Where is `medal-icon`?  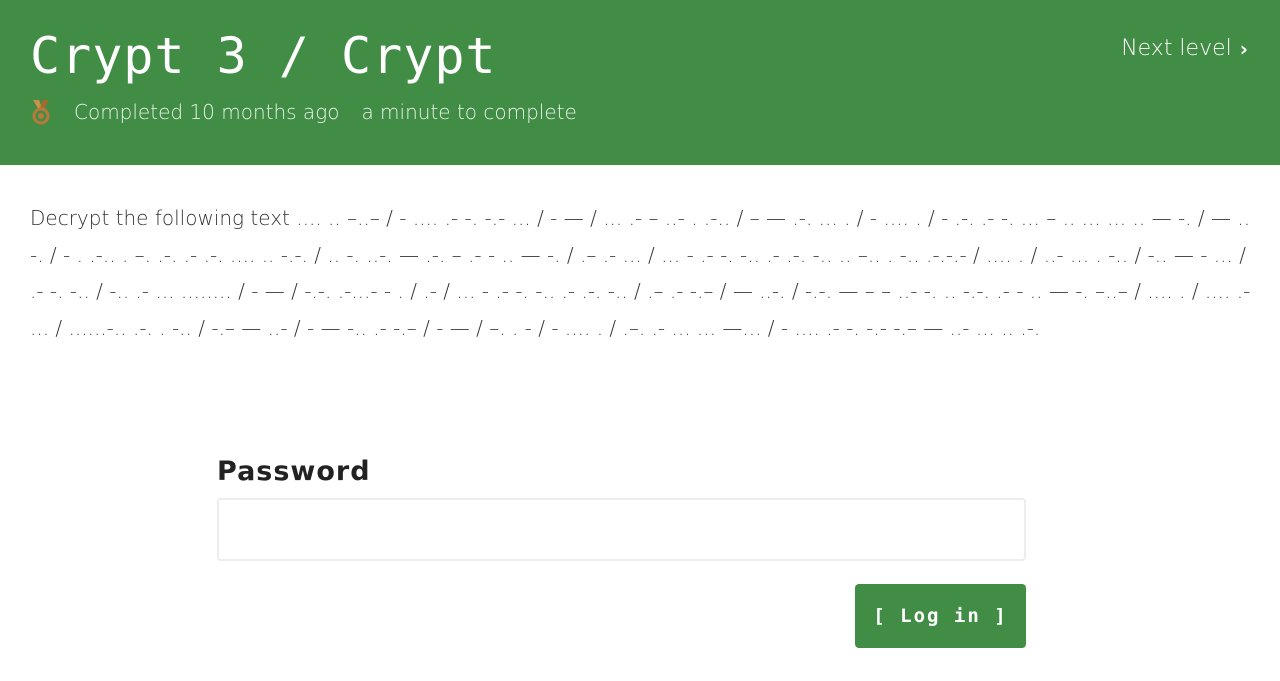 medal-icon is located at coordinates (41, 112).